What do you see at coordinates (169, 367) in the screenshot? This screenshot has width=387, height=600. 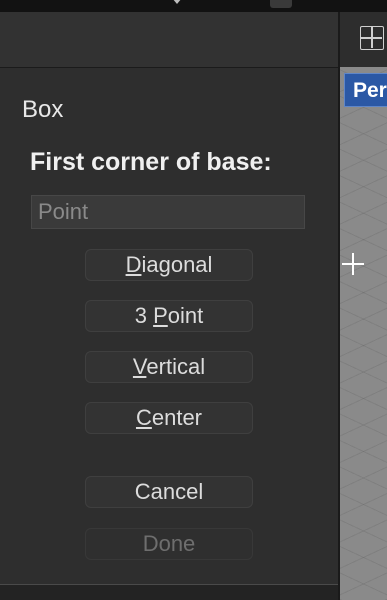 I see `vertical-button: Vertical` at bounding box center [169, 367].